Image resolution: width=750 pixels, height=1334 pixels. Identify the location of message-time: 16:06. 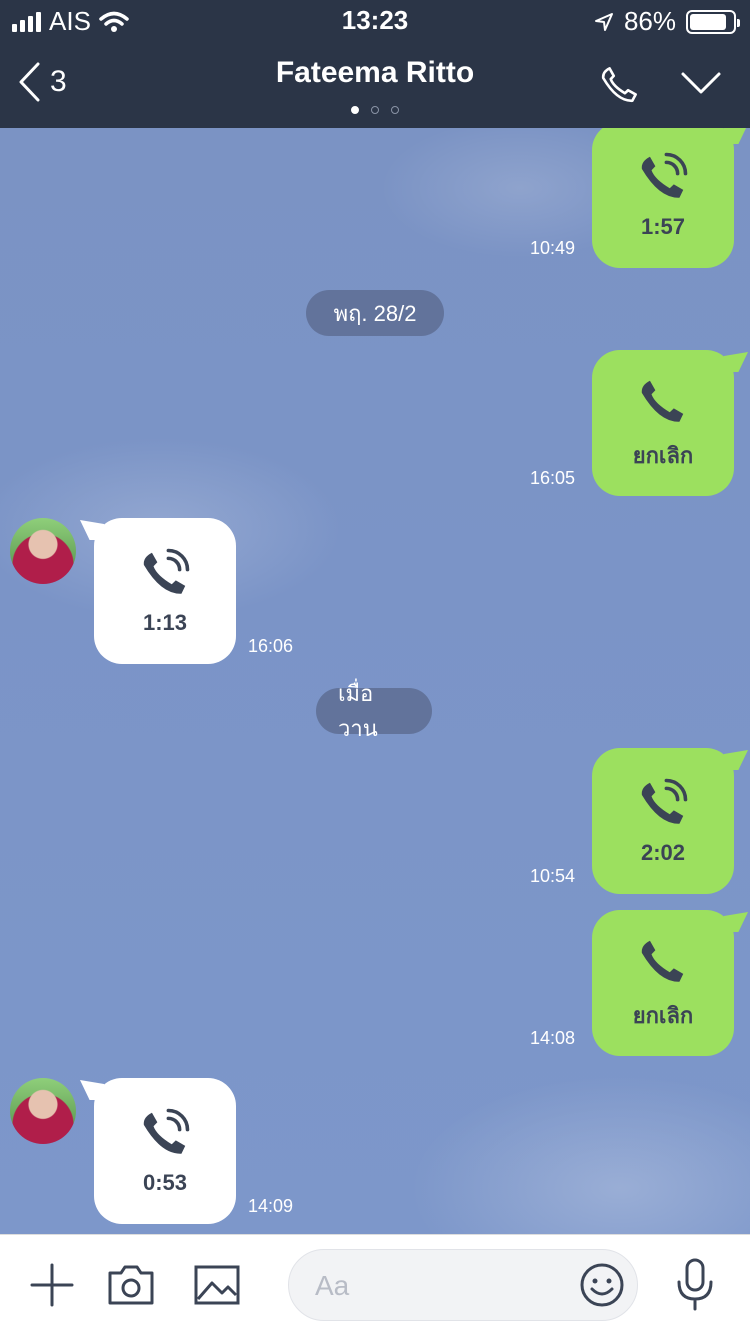
(271, 646).